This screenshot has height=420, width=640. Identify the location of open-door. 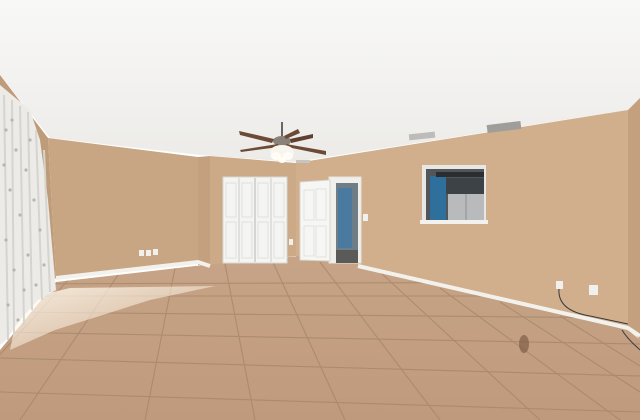
(315, 220).